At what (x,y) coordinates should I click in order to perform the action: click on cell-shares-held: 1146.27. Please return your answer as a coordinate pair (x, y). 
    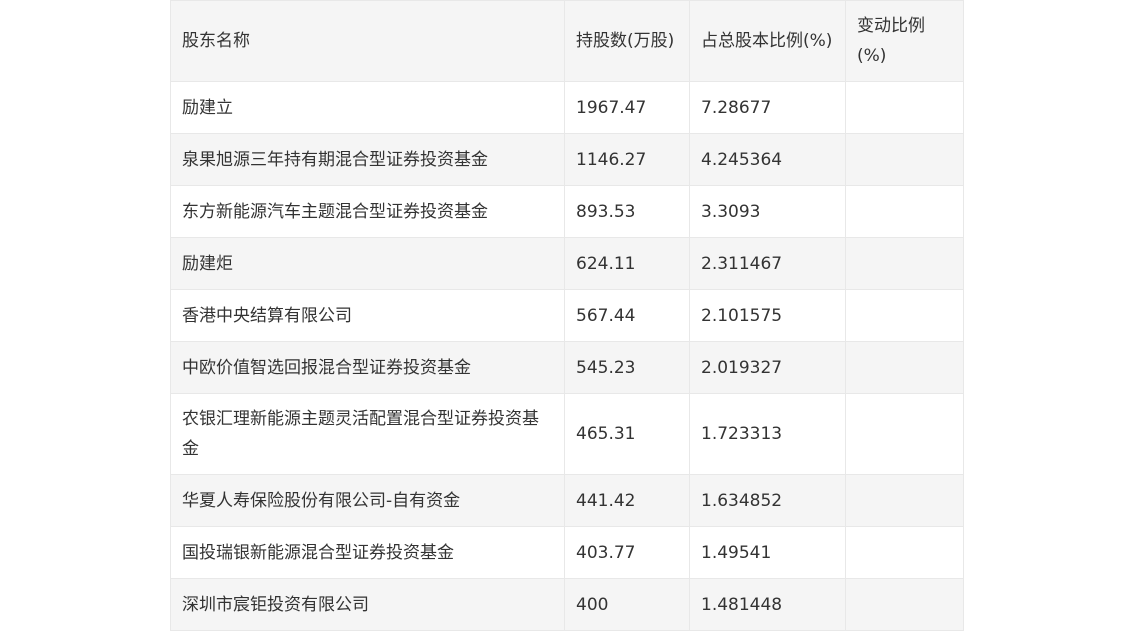
    Looking at the image, I should click on (627, 159).